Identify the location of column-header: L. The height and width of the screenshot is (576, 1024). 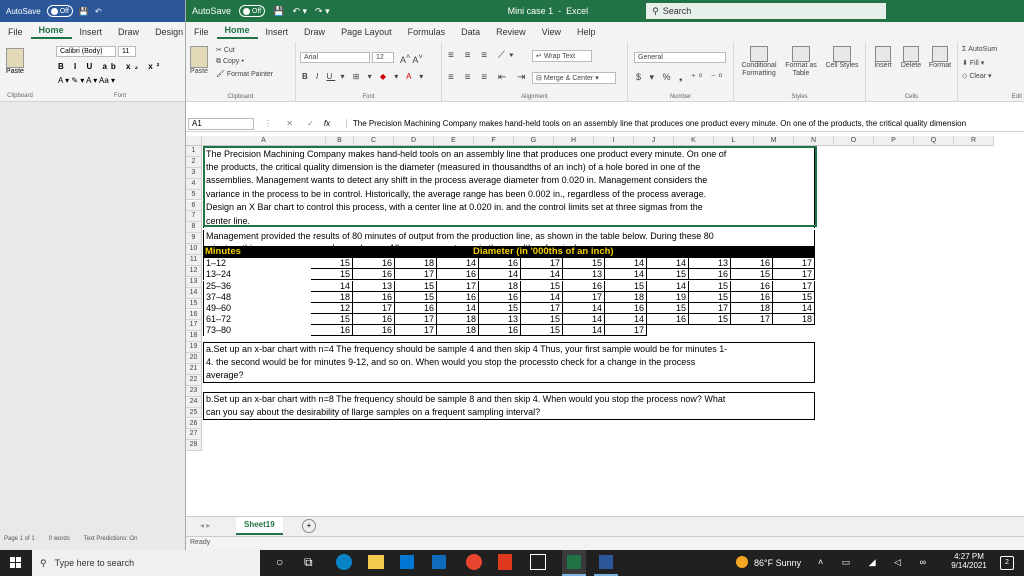
(734, 141).